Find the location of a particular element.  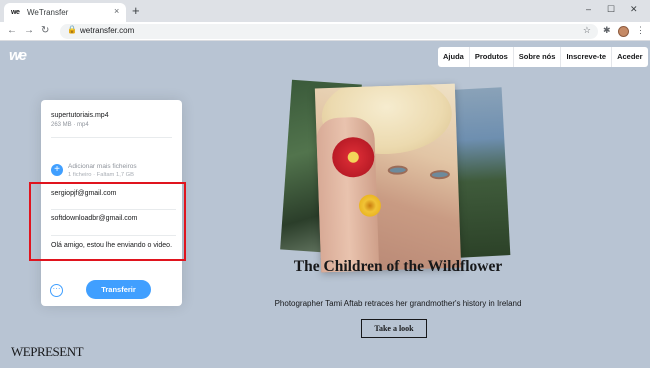

lock-icon: 🔒 is located at coordinates (72, 29).